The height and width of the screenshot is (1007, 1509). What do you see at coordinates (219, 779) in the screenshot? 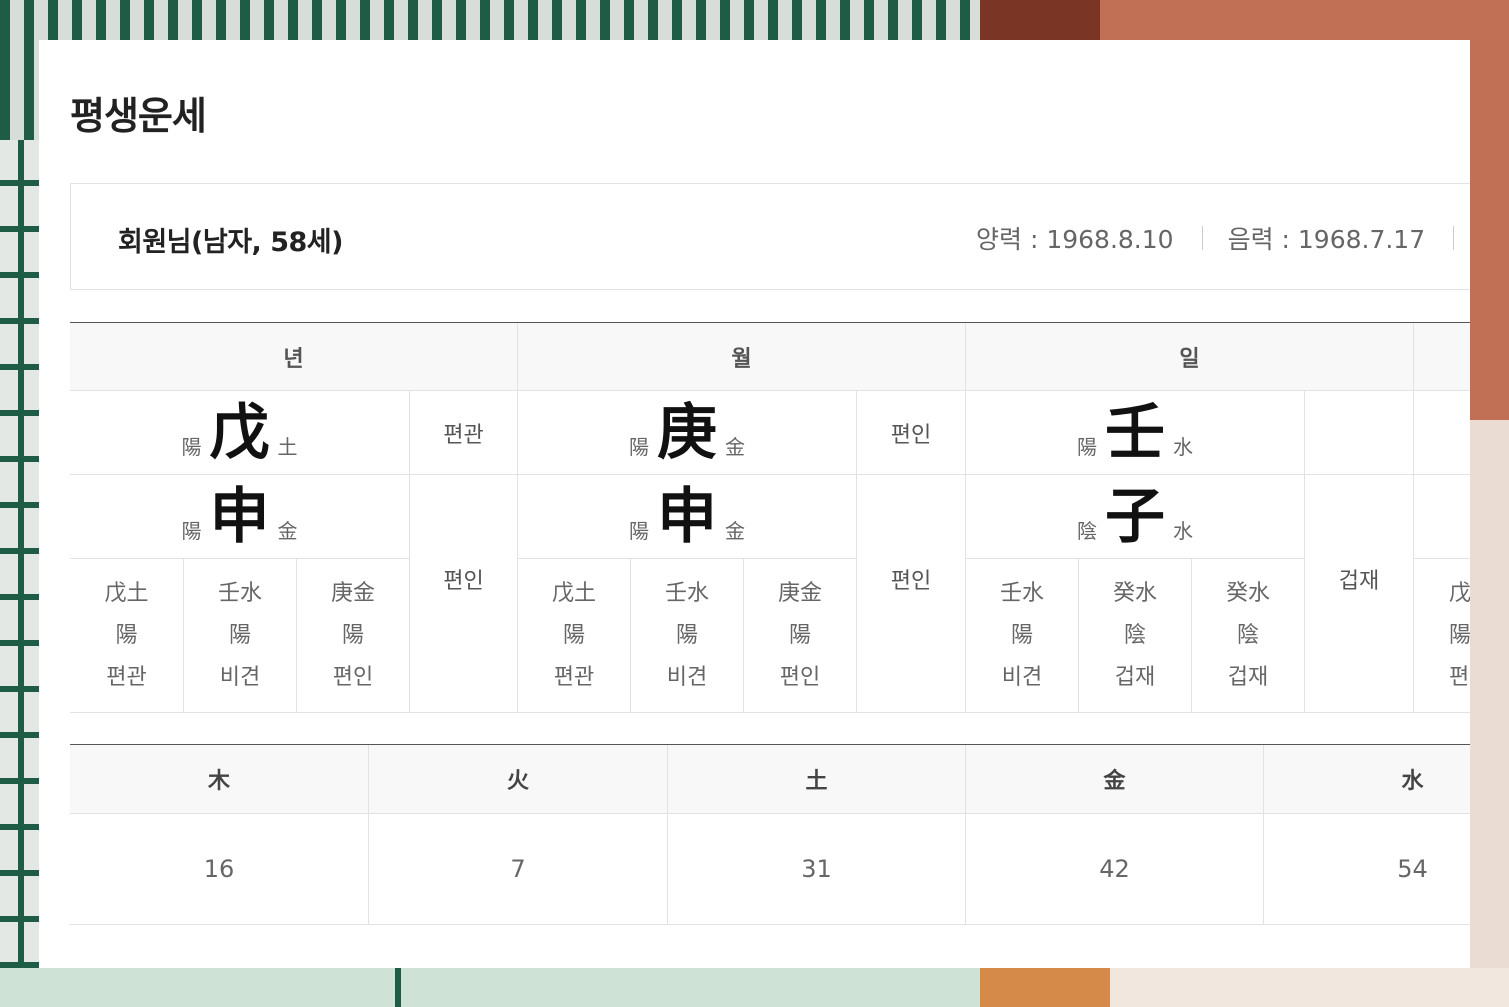
I see `element-header-wood: 木` at bounding box center [219, 779].